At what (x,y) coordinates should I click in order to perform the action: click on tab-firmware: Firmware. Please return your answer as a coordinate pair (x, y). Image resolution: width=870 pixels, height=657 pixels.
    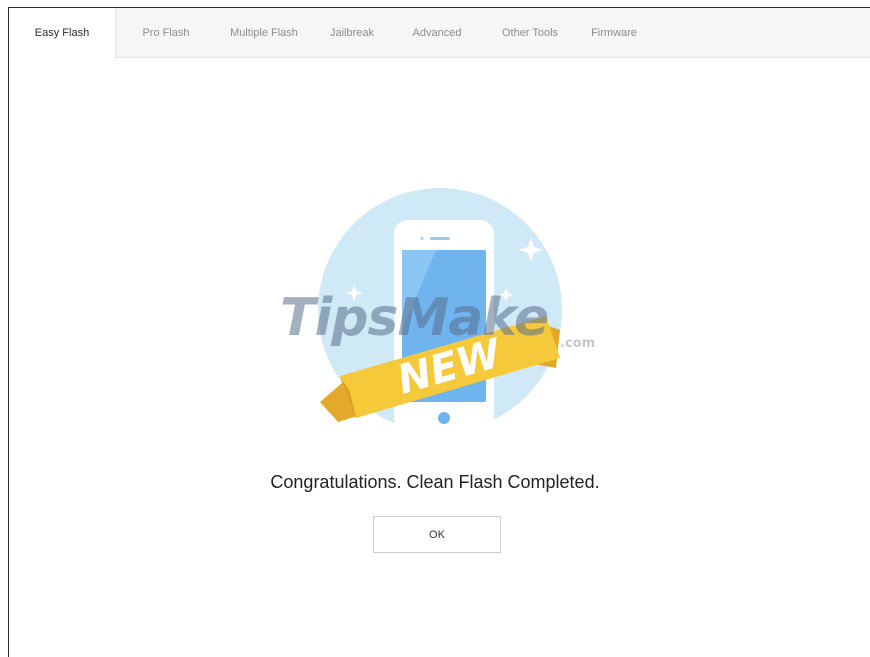
    Looking at the image, I should click on (614, 32).